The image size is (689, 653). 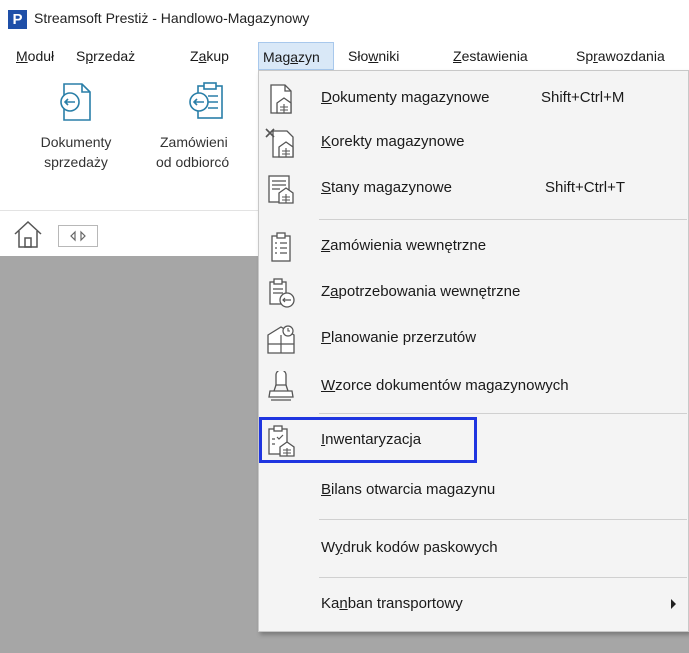 I want to click on tab-scroll-button, so click(x=78, y=236).